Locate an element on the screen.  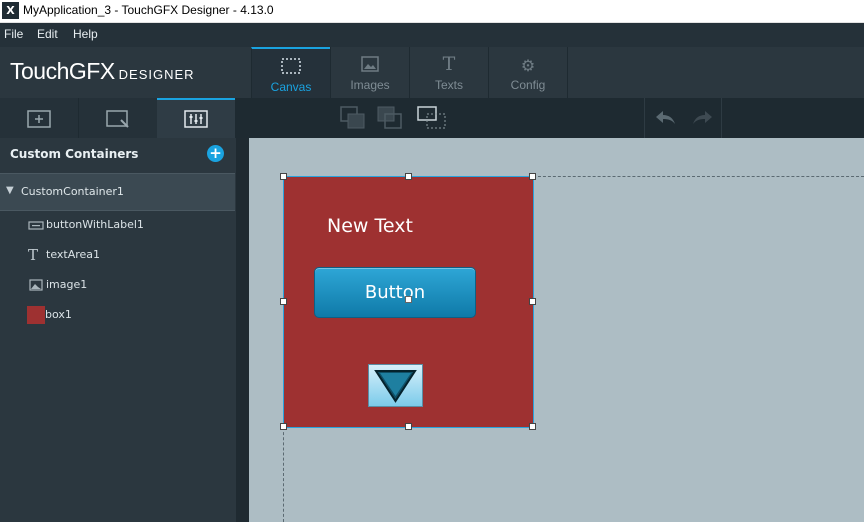
tree-item-customcontainer1: ▼ CustomContainer1 is located at coordinates (117, 192).